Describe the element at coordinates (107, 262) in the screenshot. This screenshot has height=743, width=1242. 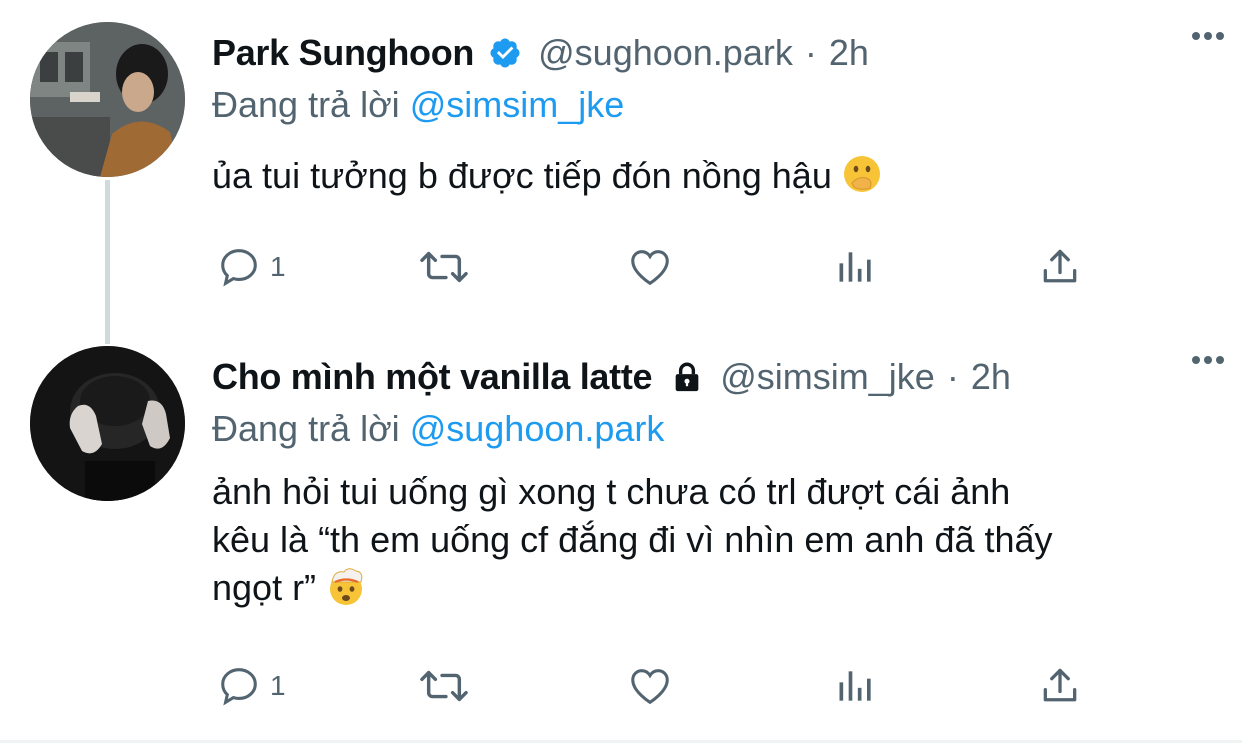
I see `thread-connector-line` at that location.